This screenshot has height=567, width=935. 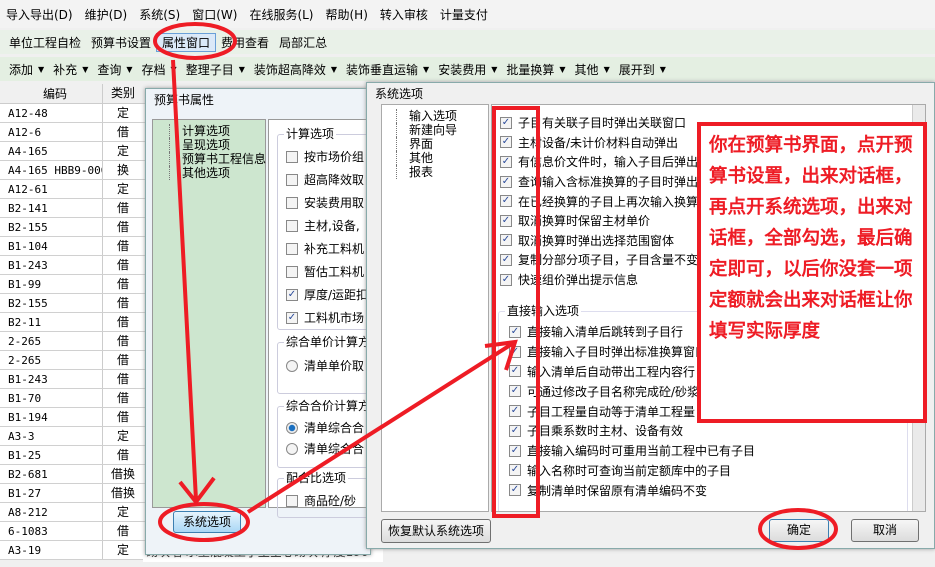 I want to click on toolbar-dropdown: 整理子目, so click(x=210, y=69).